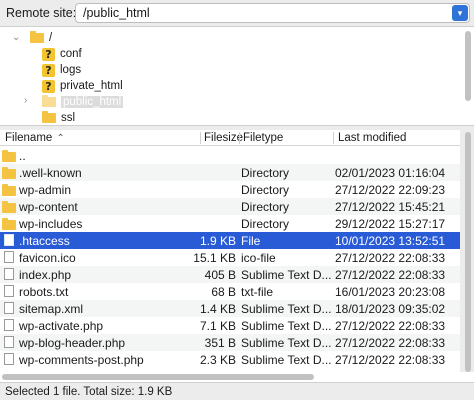 This screenshot has width=474, height=400. What do you see at coordinates (217, 241) in the screenshot?
I see `file-size: 1.9 KB` at bounding box center [217, 241].